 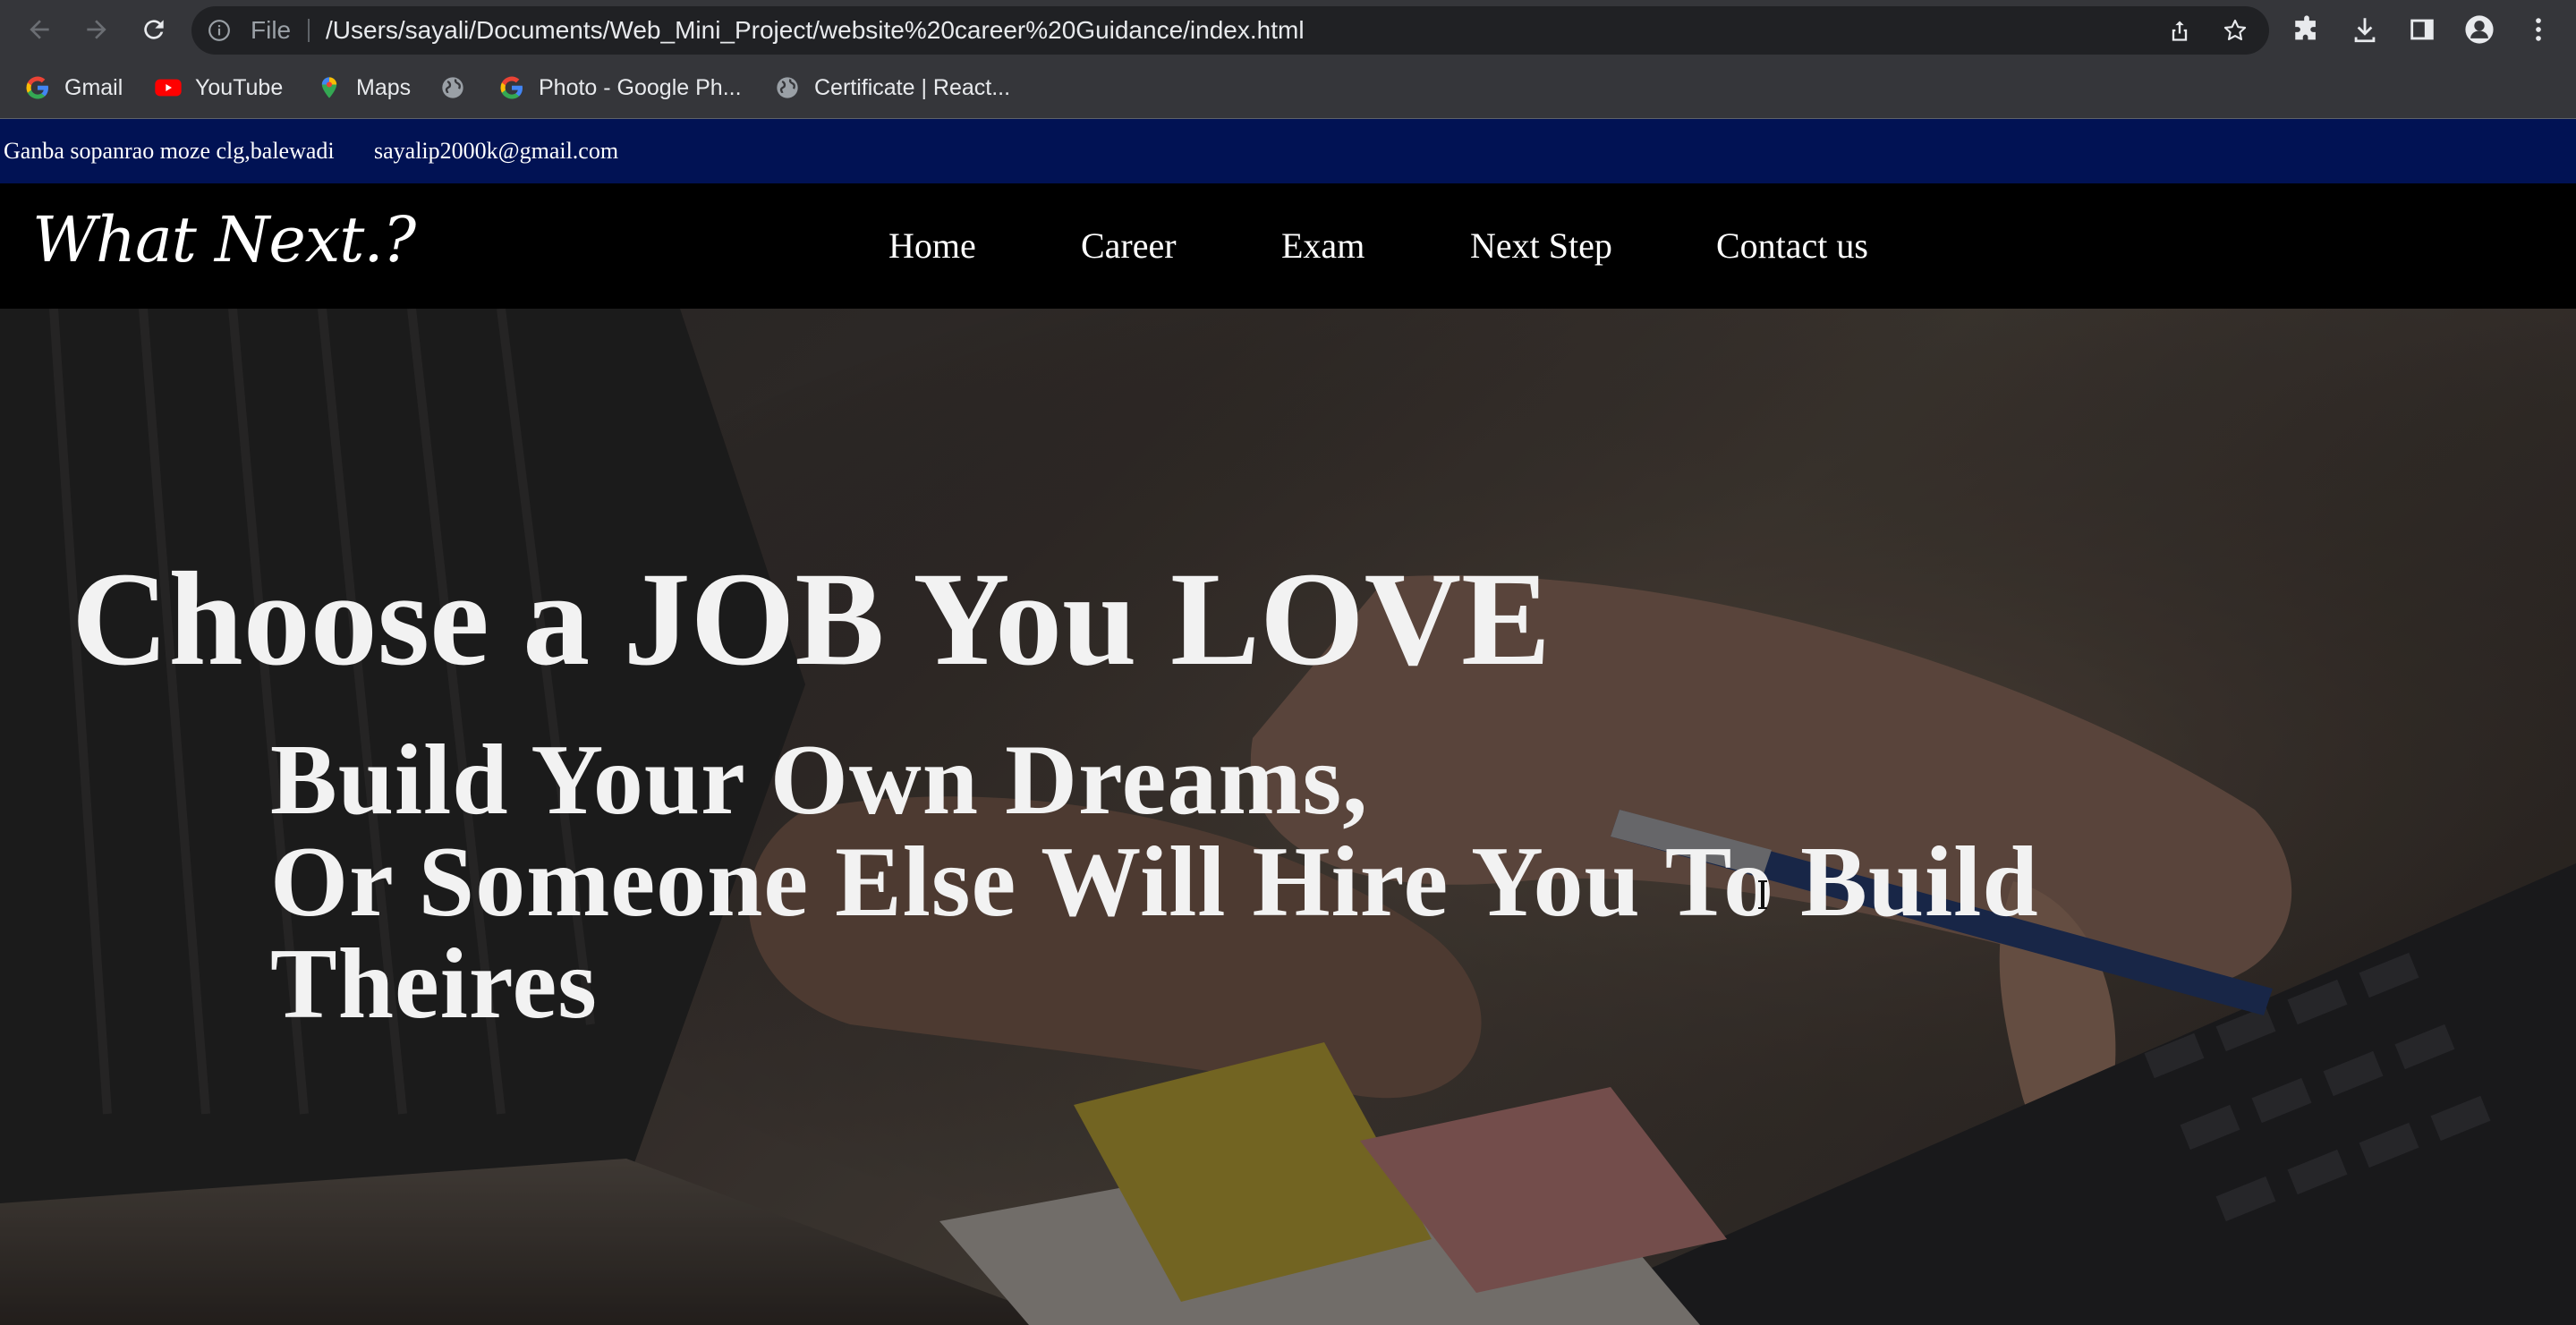 What do you see at coordinates (1129, 246) in the screenshot?
I see `nav-career: Career` at bounding box center [1129, 246].